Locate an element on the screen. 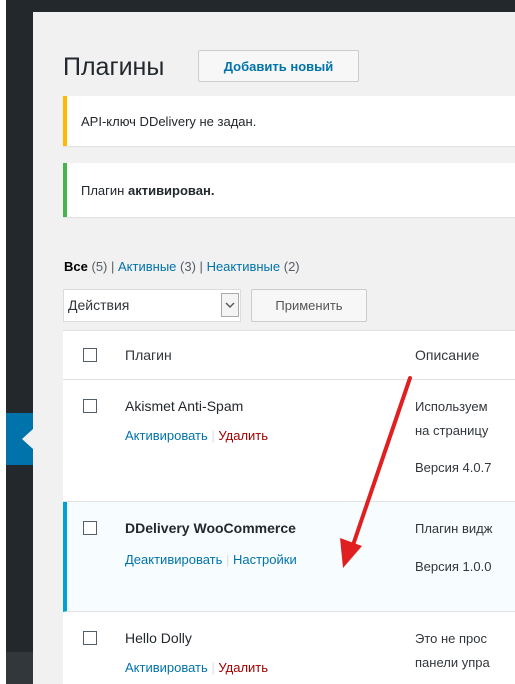 The image size is (515, 684). apply-bulk-button: Применить is located at coordinates (309, 305).